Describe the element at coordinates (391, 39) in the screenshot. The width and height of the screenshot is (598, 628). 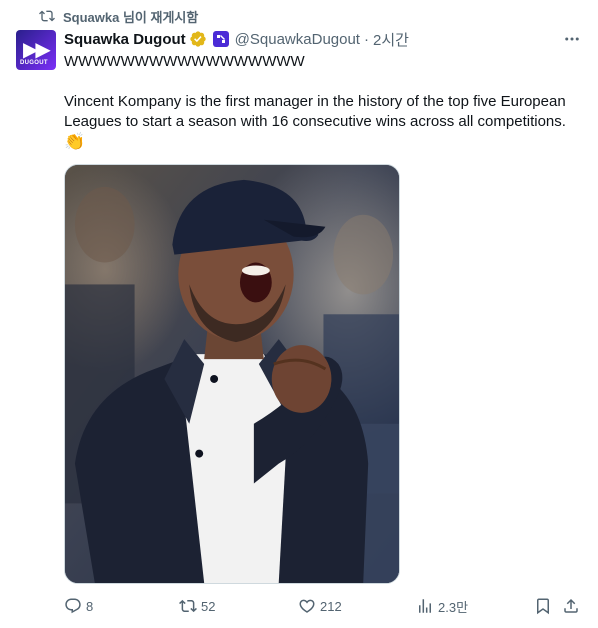
I see `timestamp: 2시간` at that location.